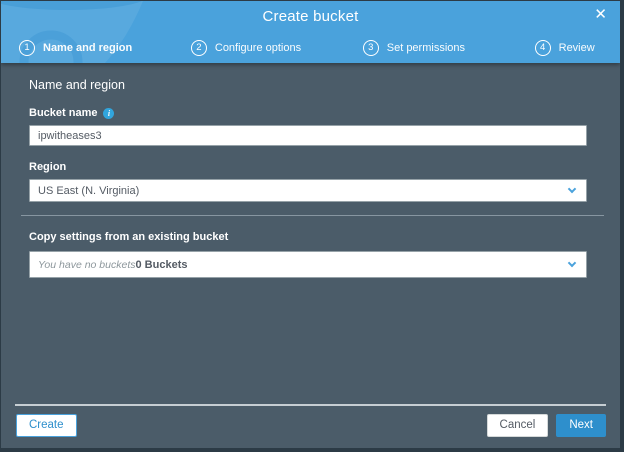  What do you see at coordinates (88, 48) in the screenshot?
I see `step-label: Name and region` at bounding box center [88, 48].